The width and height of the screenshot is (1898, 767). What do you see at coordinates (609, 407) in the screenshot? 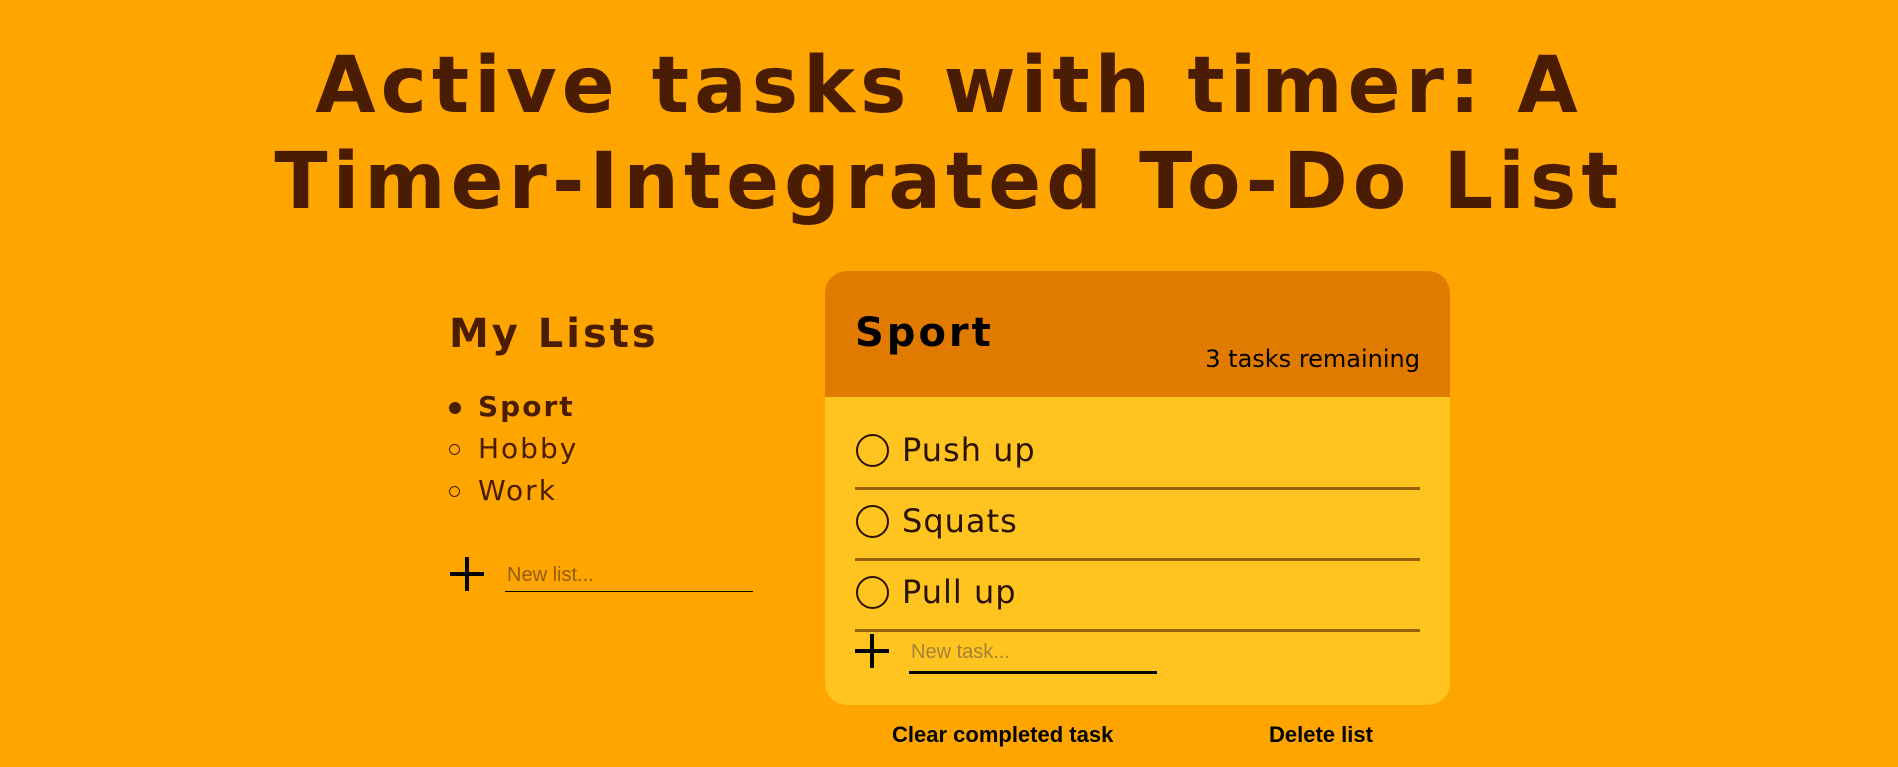
I see `list-item-sport: Sport` at bounding box center [609, 407].